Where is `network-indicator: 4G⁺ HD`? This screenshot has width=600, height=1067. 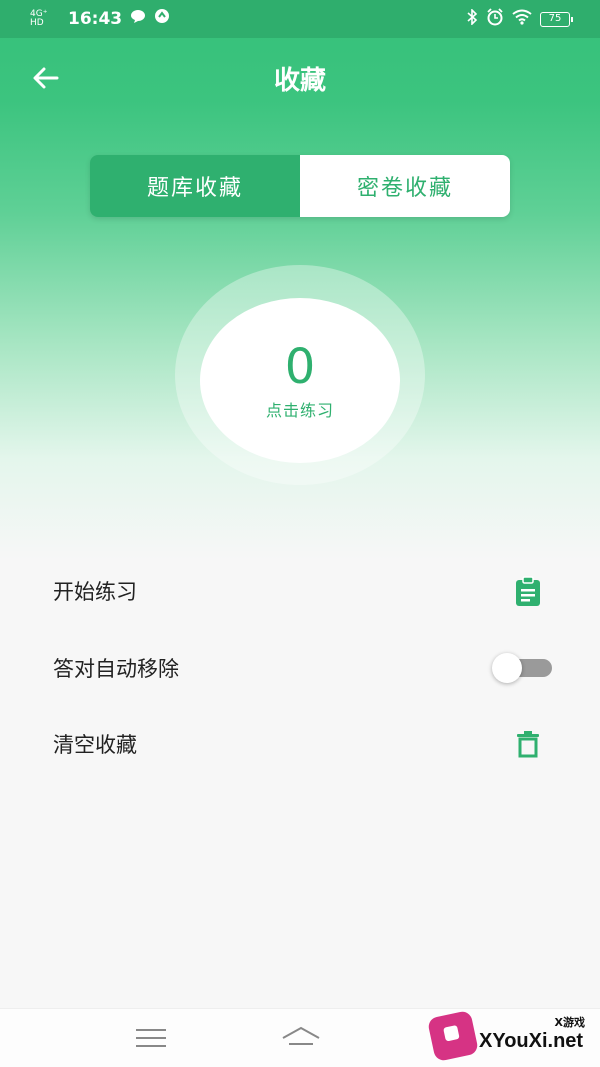 network-indicator: 4G⁺ HD is located at coordinates (39, 18).